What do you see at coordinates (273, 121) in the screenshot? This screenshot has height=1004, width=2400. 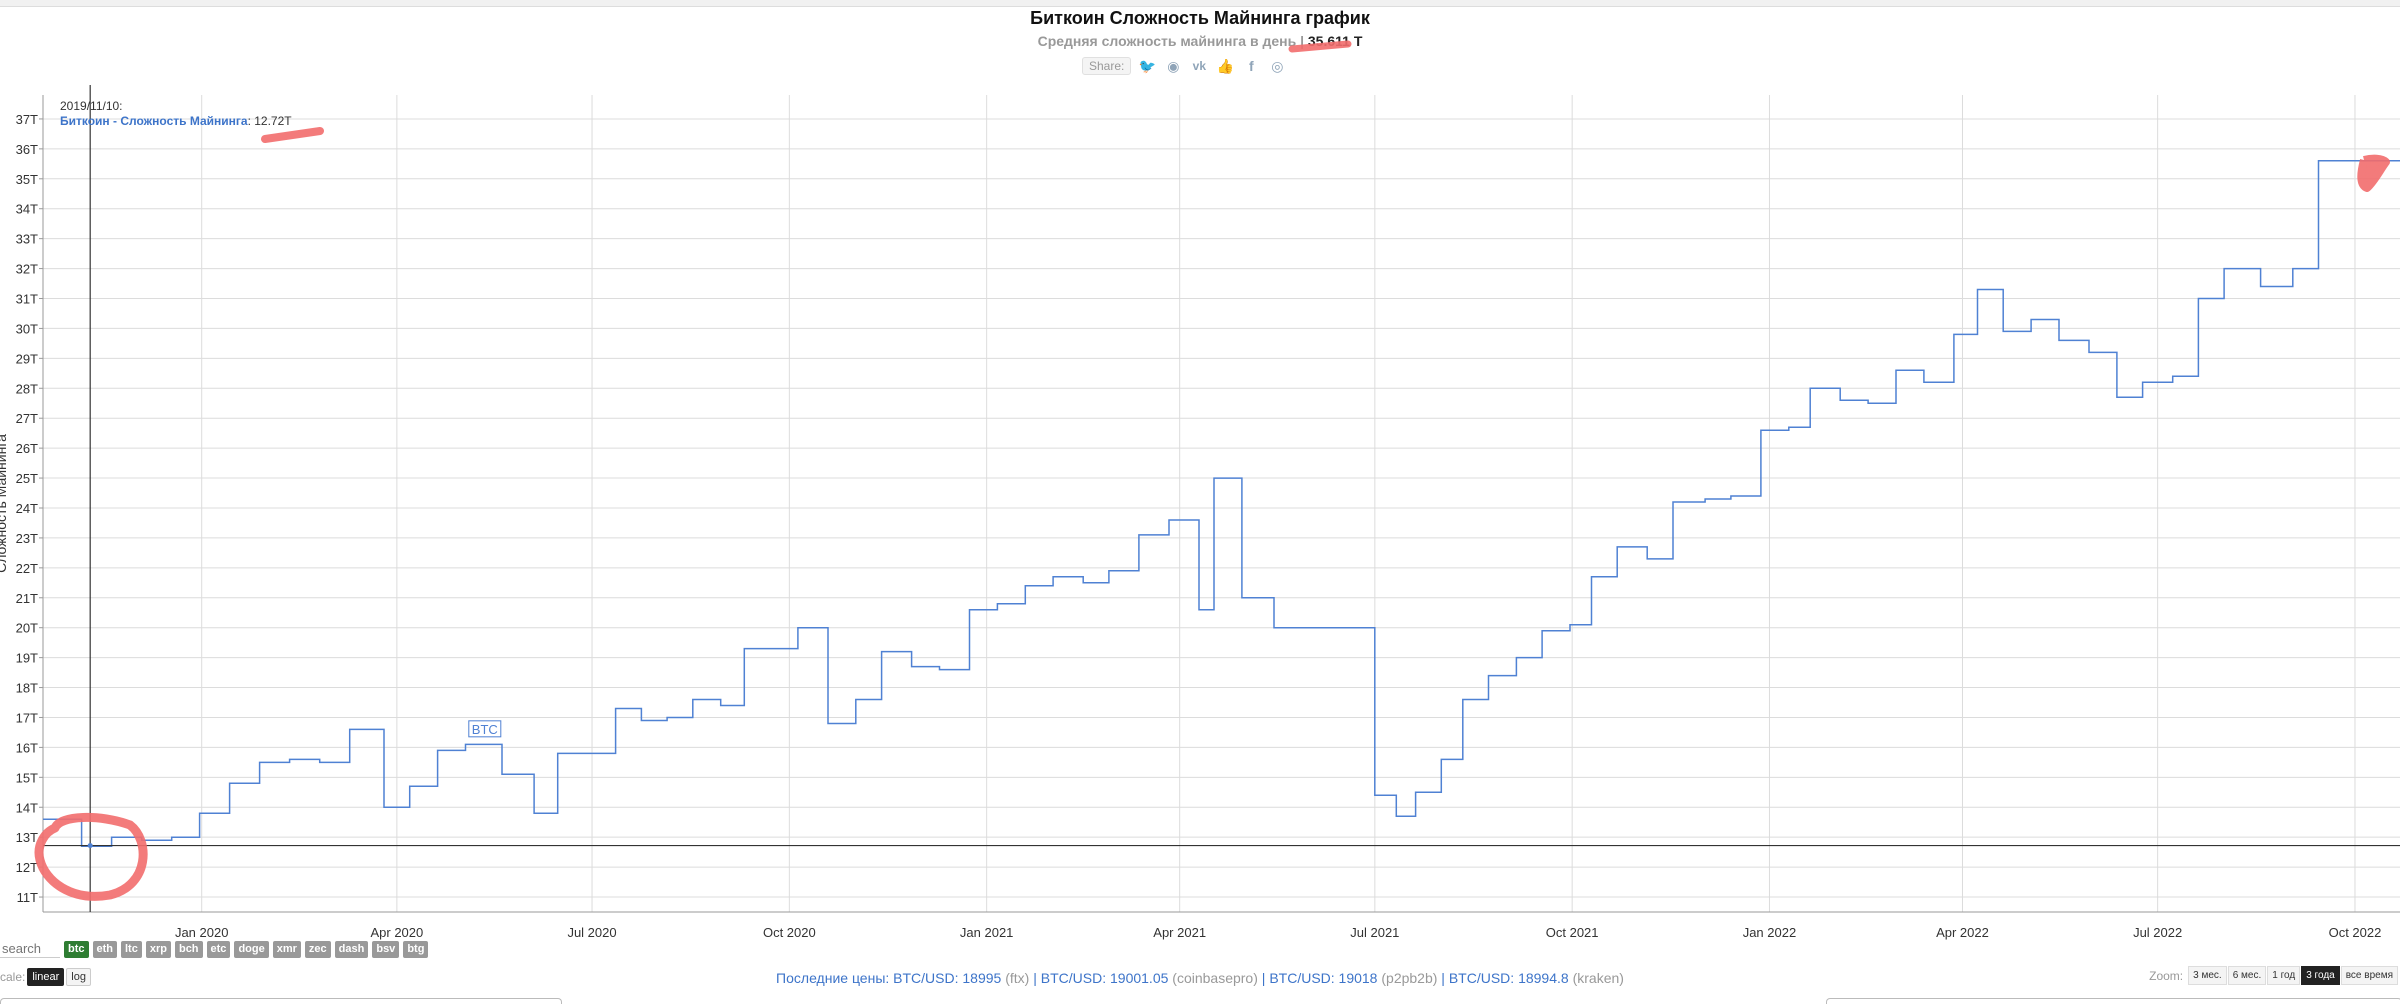 I see `tooltip-value: 12.72T` at bounding box center [273, 121].